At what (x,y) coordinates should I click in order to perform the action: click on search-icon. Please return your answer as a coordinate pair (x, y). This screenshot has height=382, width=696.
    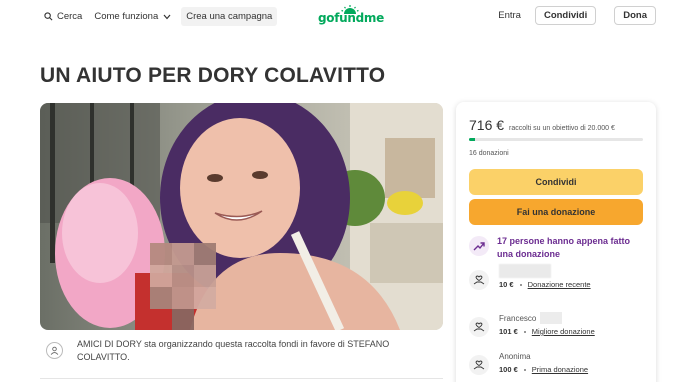
    Looking at the image, I should click on (48, 16).